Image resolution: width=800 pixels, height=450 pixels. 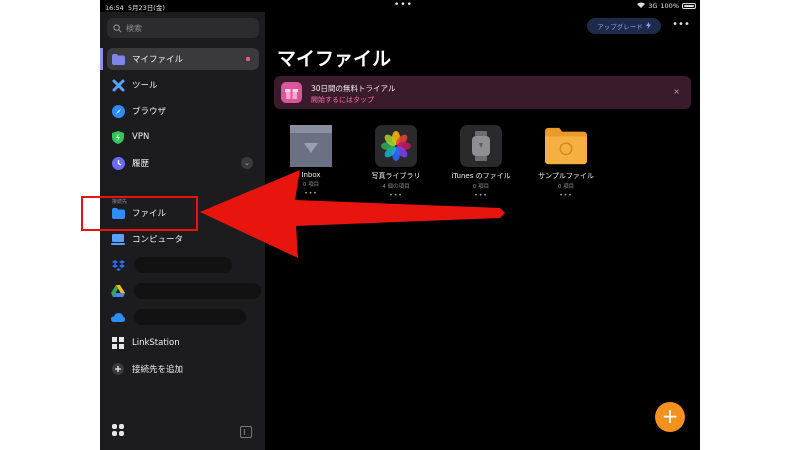 I want to click on wifi-icon, so click(x=641, y=6).